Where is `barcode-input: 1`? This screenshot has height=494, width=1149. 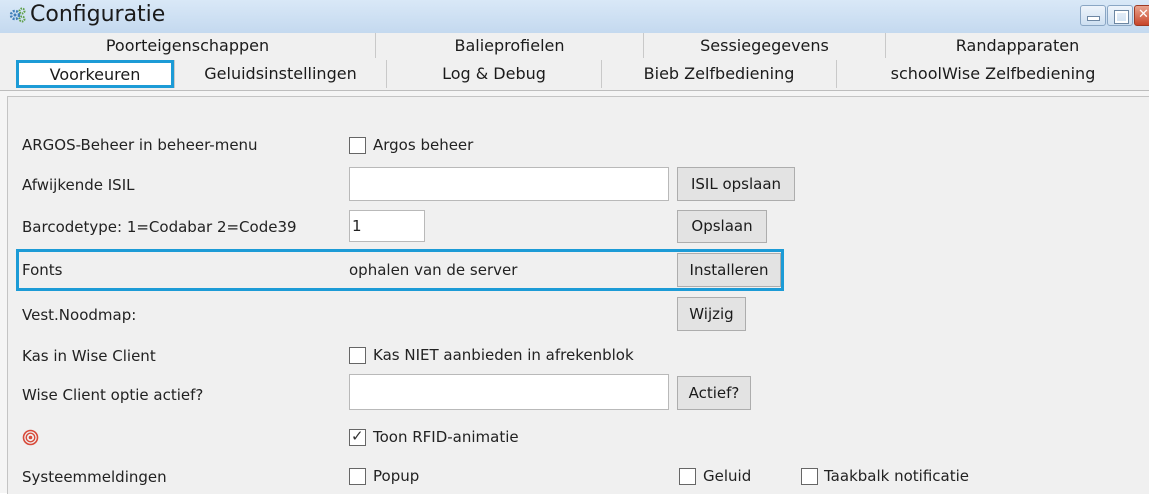 barcode-input: 1 is located at coordinates (387, 226).